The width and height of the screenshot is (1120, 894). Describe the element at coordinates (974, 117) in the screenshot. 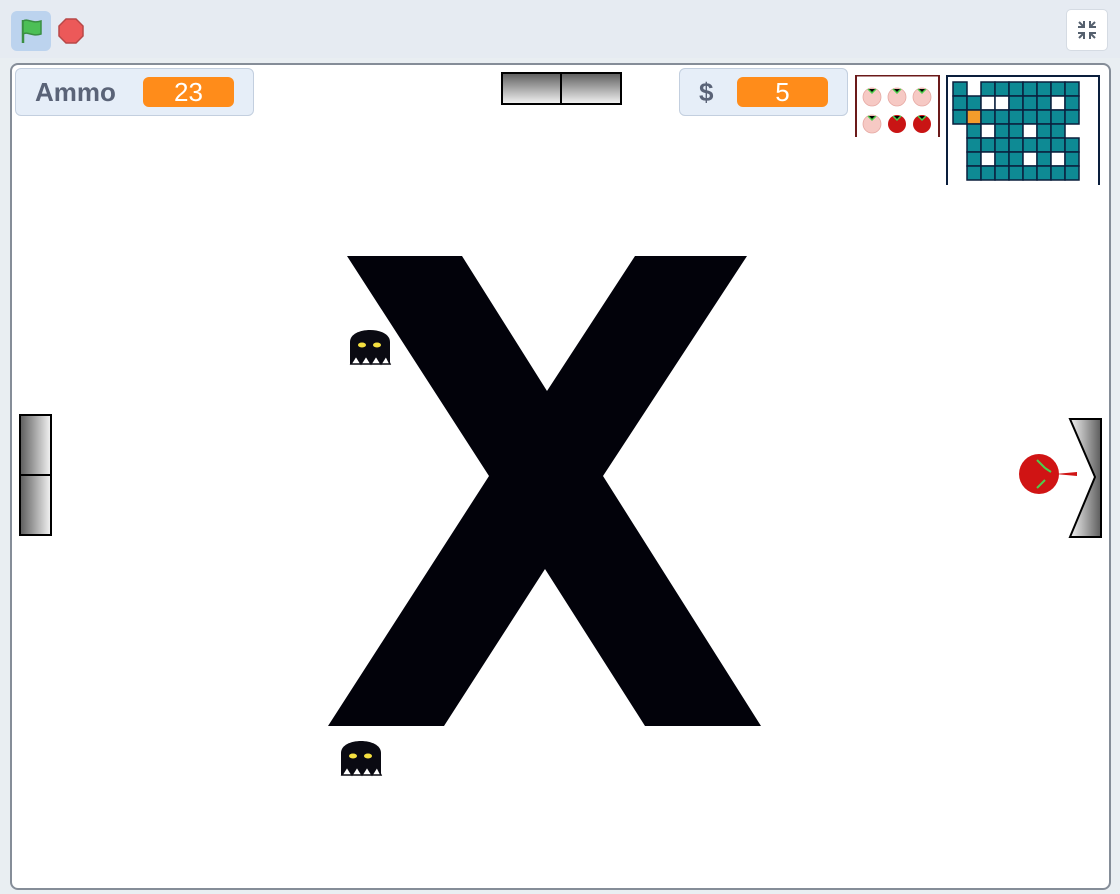

I see `minimap-current-room` at that location.